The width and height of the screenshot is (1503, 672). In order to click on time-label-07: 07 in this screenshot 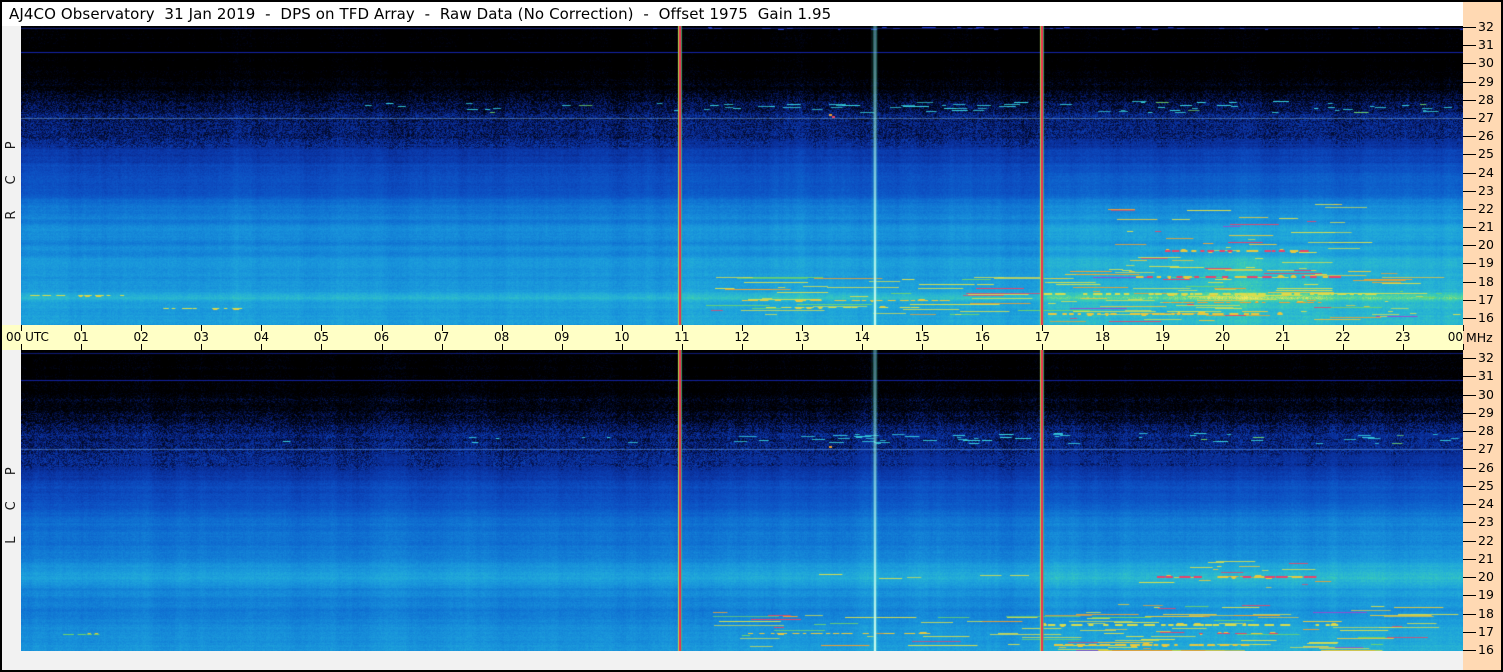, I will do `click(441, 337)`.